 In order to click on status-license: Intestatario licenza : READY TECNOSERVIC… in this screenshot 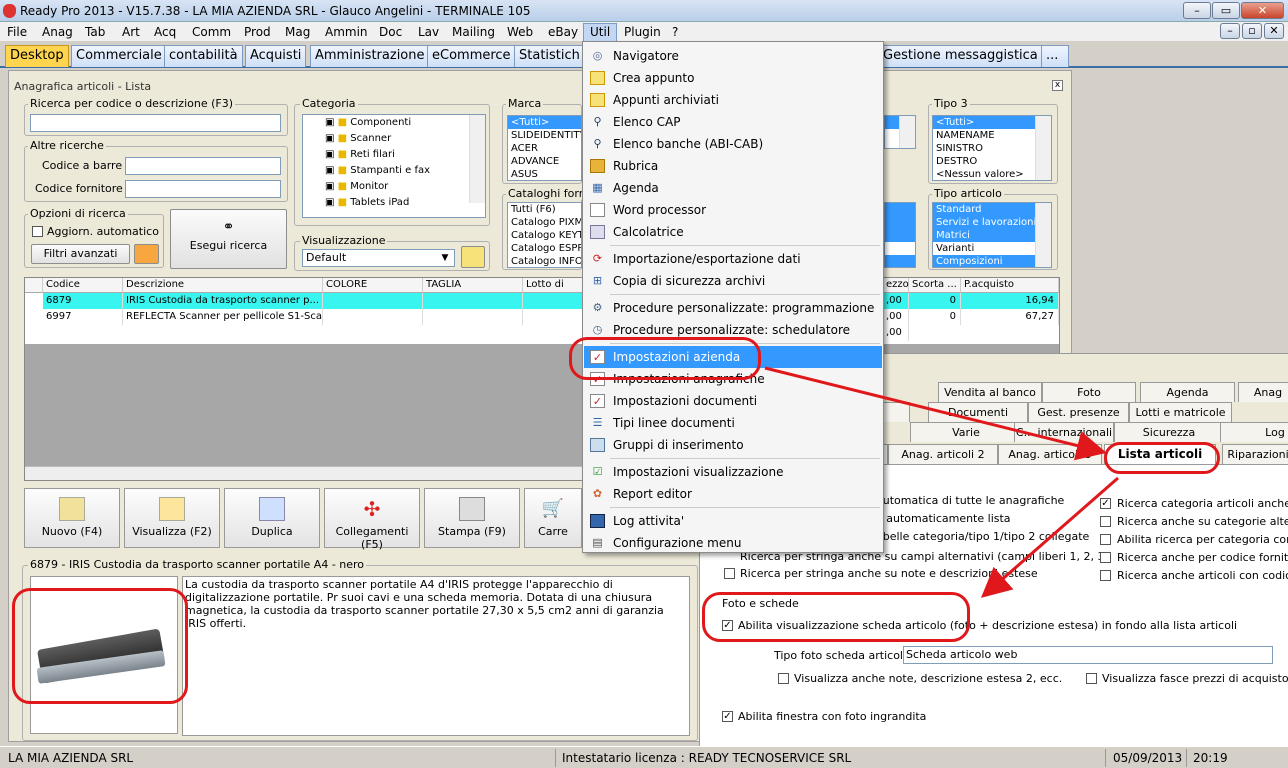, I will do `click(707, 758)`.